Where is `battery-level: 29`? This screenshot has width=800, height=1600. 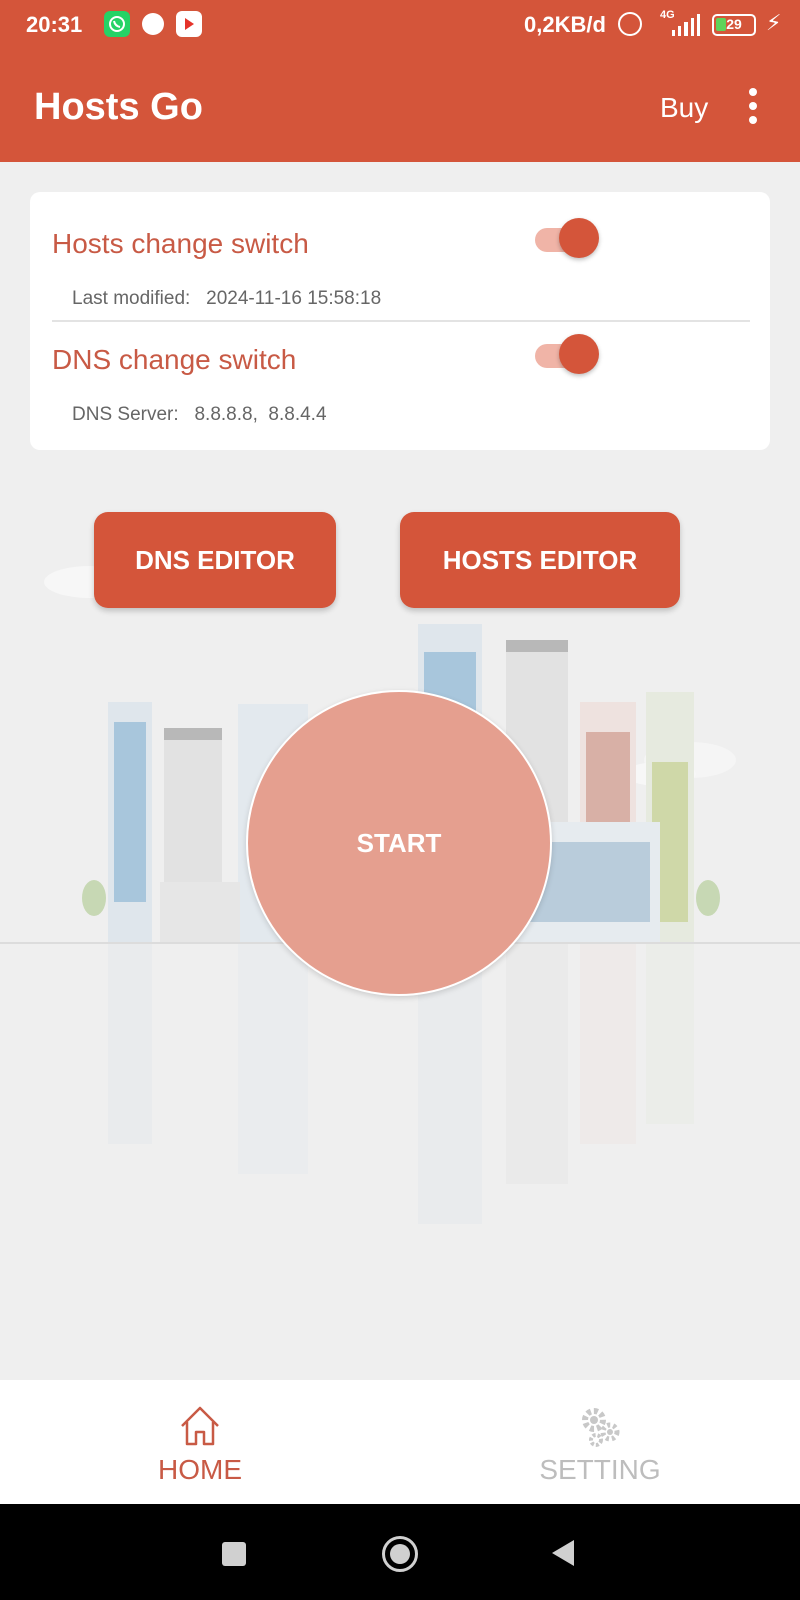 battery-level: 29 is located at coordinates (734, 24).